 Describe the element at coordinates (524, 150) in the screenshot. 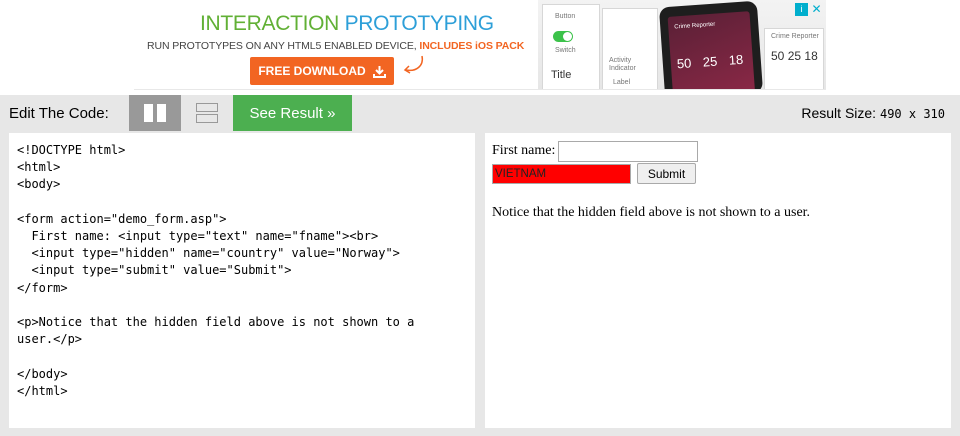

I see `first-name-label: First name:` at that location.